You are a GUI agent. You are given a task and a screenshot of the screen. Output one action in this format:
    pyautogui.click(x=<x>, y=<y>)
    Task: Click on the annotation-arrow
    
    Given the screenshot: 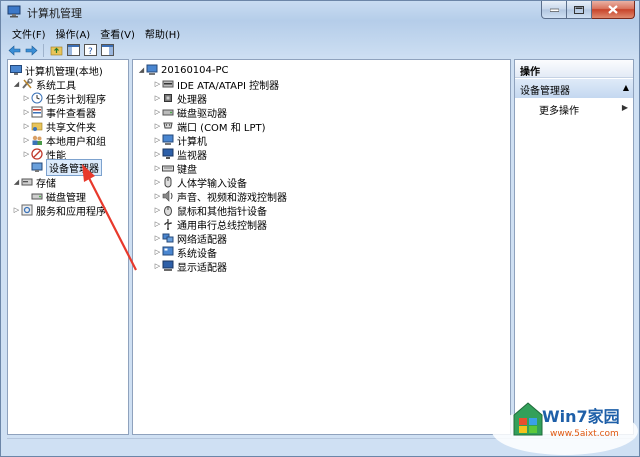 What is the action you would take?
    pyautogui.click(x=109, y=217)
    